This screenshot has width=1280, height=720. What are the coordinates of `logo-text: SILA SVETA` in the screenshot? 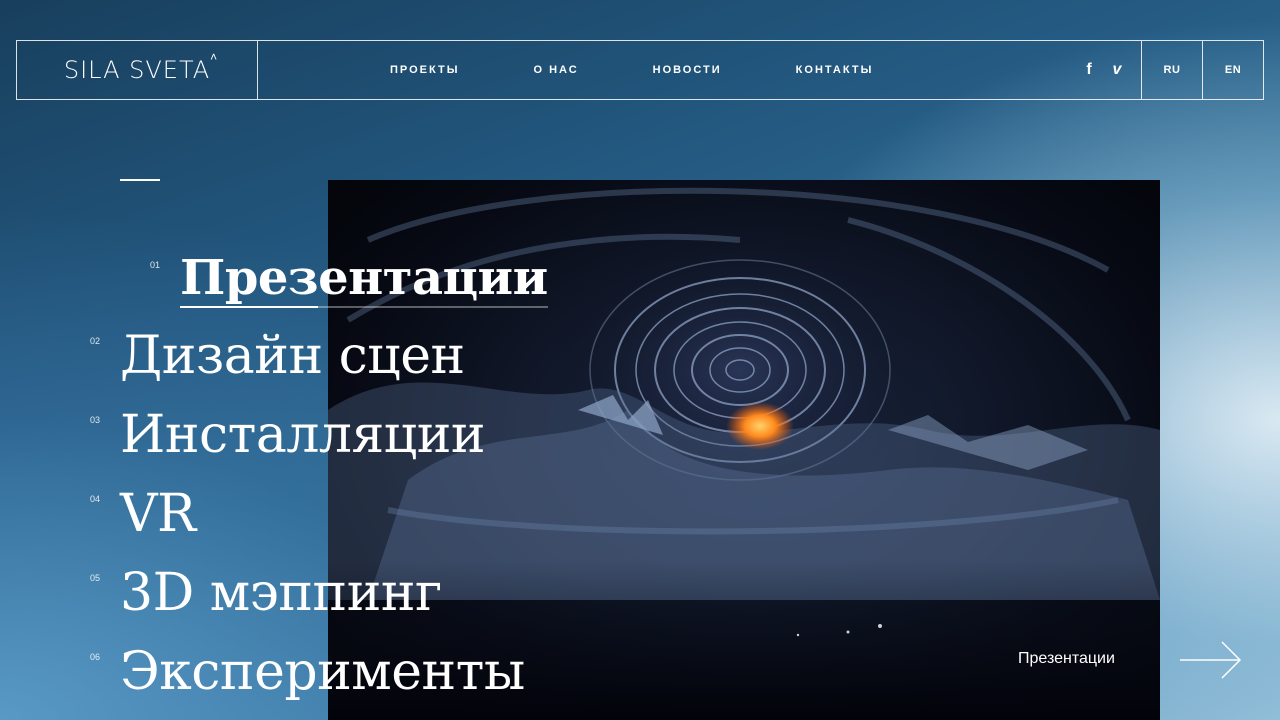 It's located at (137, 70).